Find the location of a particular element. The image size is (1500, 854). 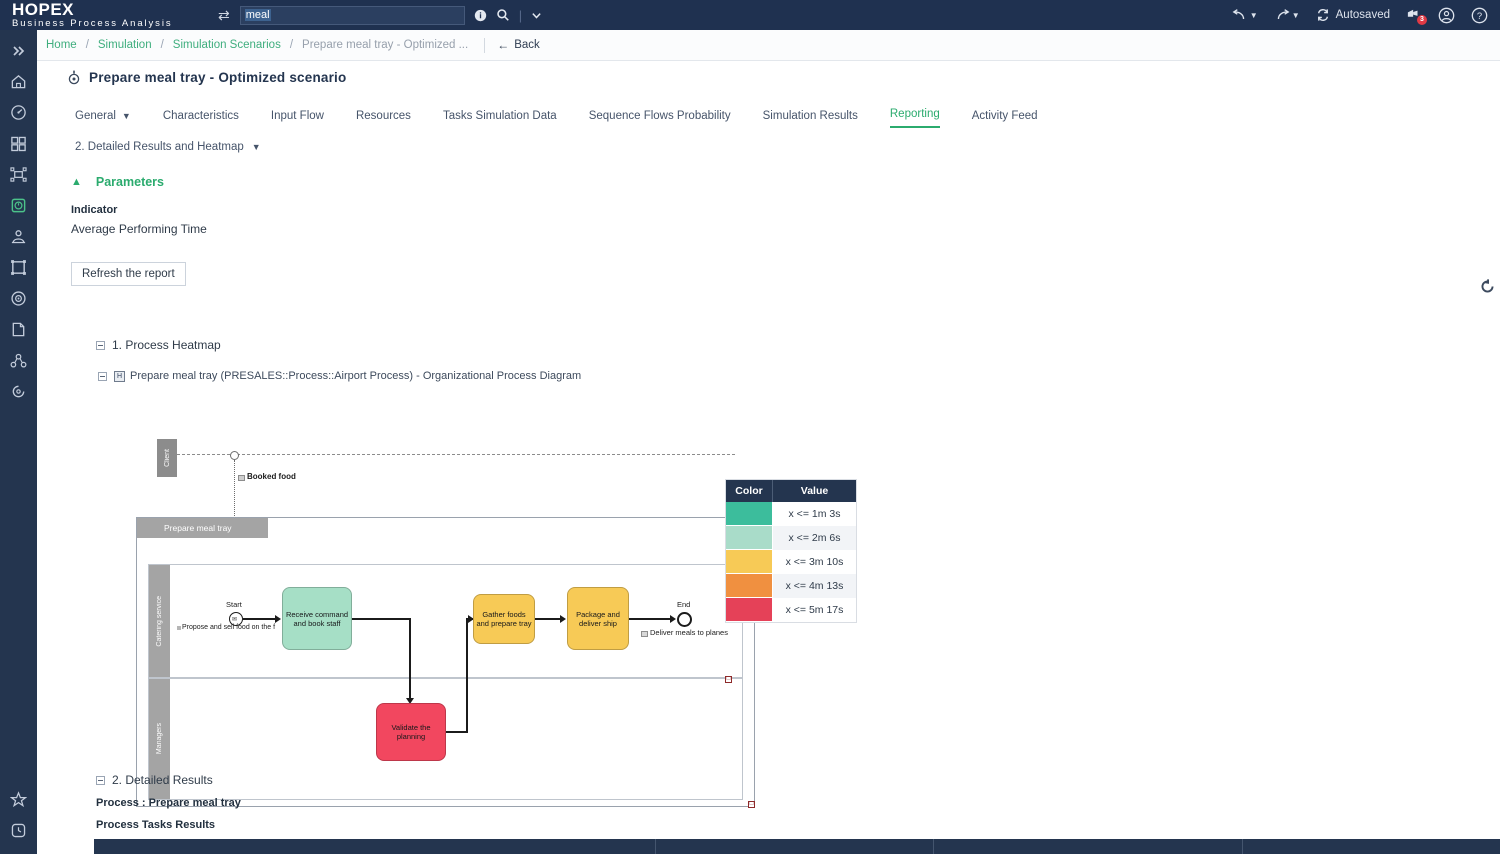

tab-characteristics: Characteristics is located at coordinates (201, 119).